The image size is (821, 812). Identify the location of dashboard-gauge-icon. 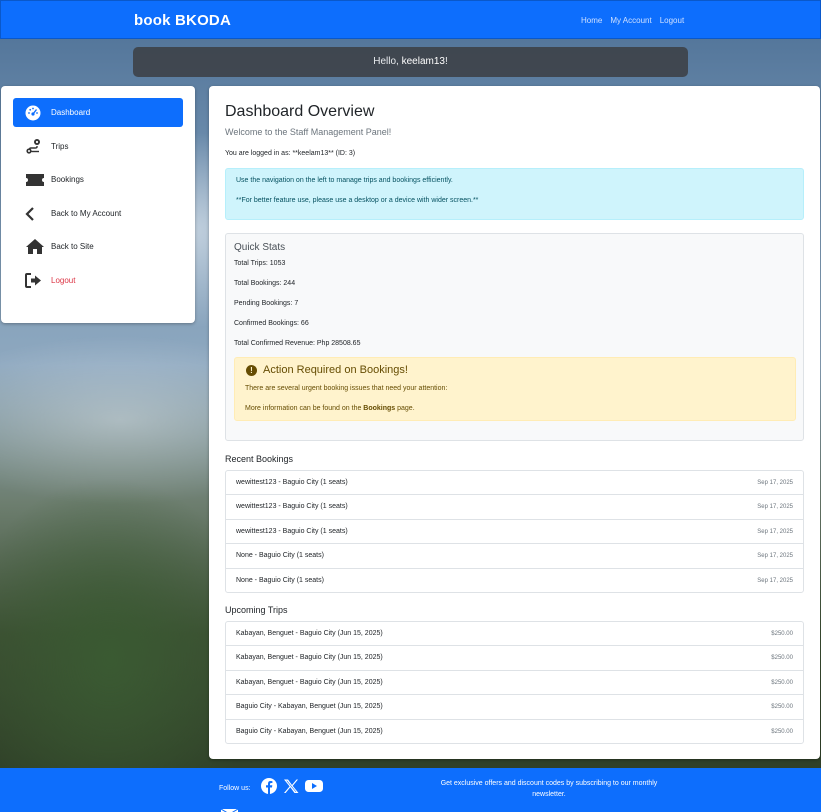
(36, 113).